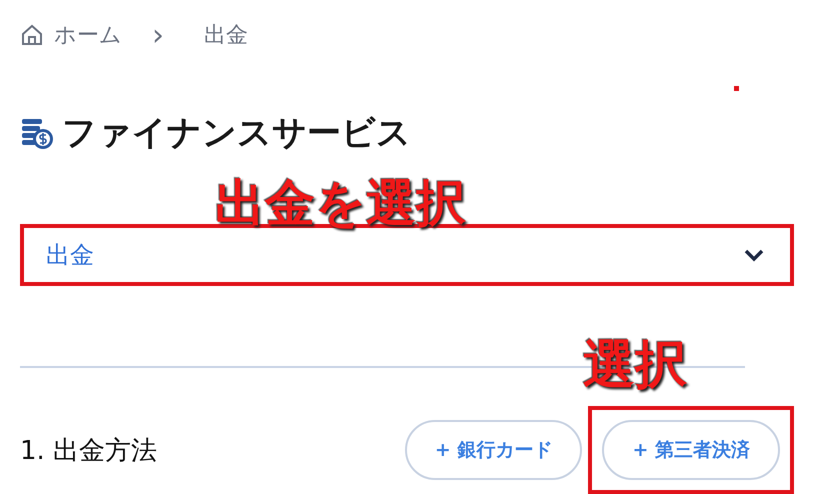 The height and width of the screenshot is (494, 814). I want to click on payment-method-button: + 第三者決済, so click(691, 450).